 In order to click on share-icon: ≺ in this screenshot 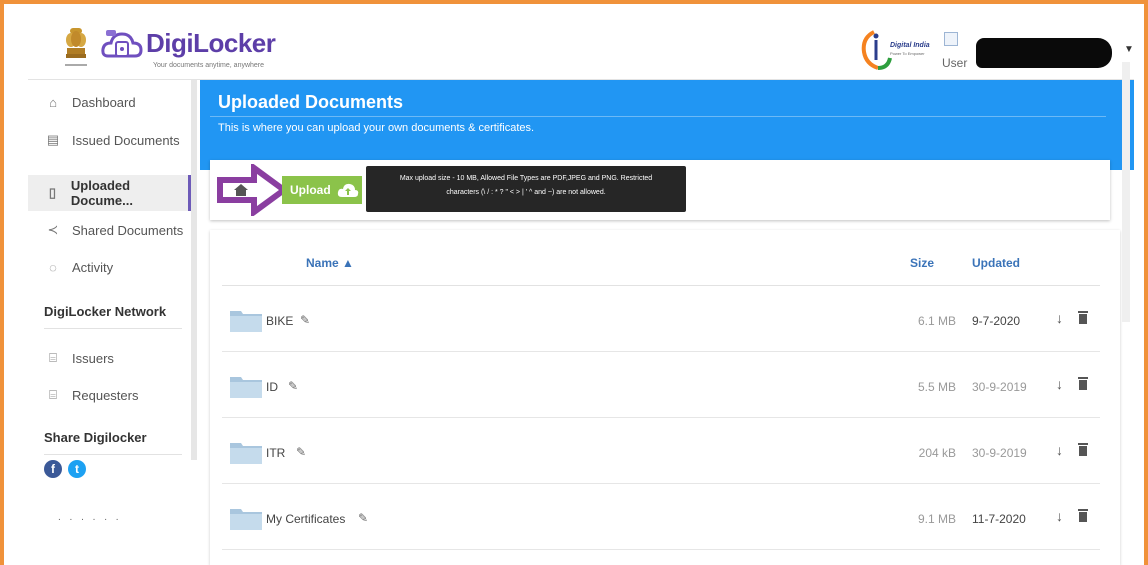, I will do `click(53, 229)`.